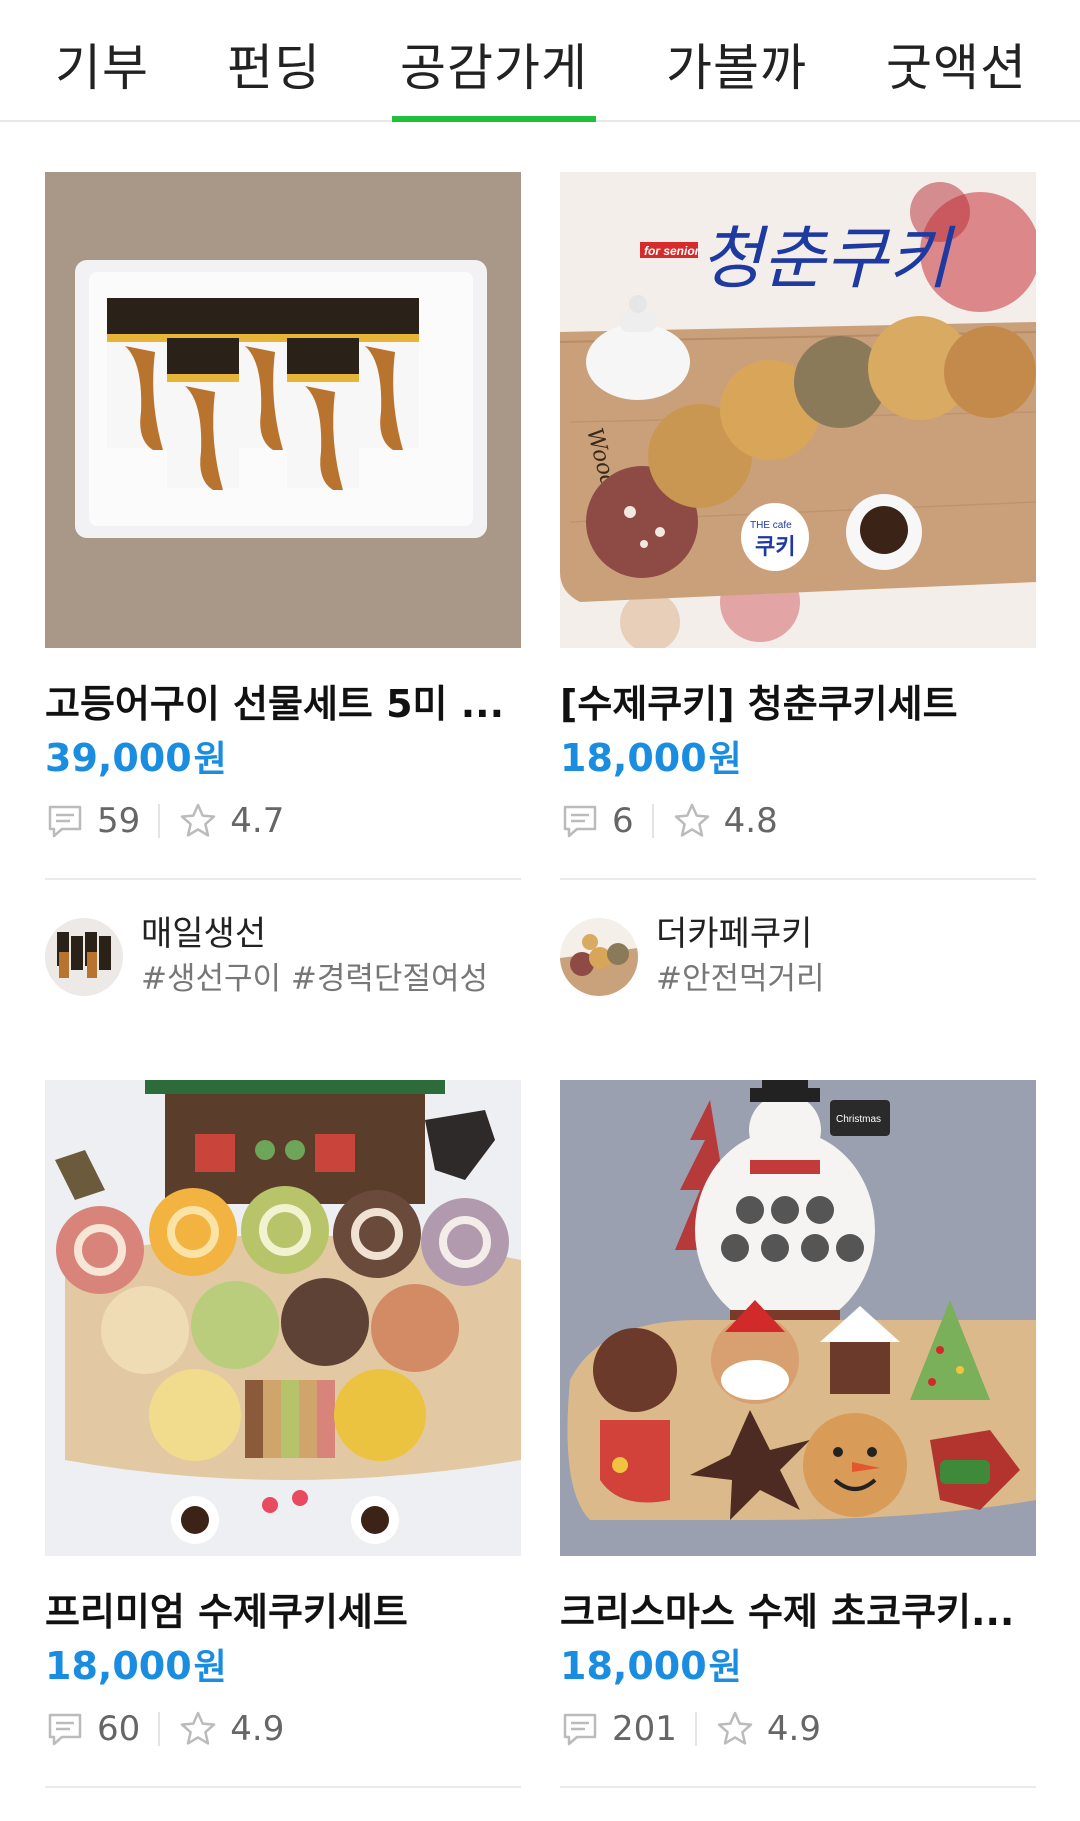 This screenshot has height=1821, width=1080. Describe the element at coordinates (119, 821) in the screenshot. I see `comment-count: 59` at that location.